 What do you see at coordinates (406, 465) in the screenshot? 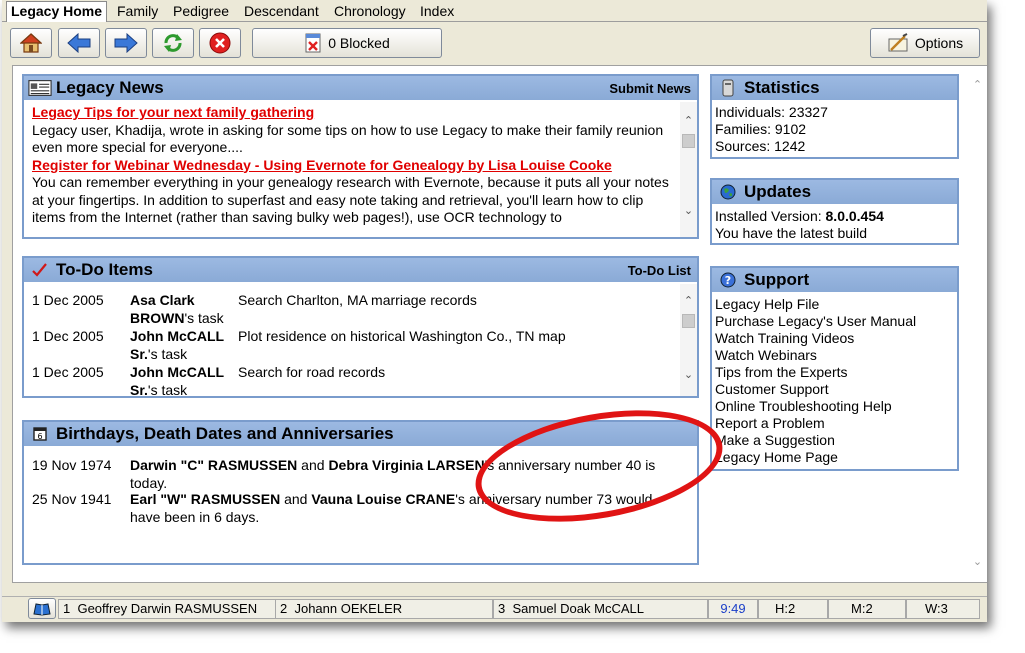
I see `person-link: Debra Virginia LARSEN` at bounding box center [406, 465].